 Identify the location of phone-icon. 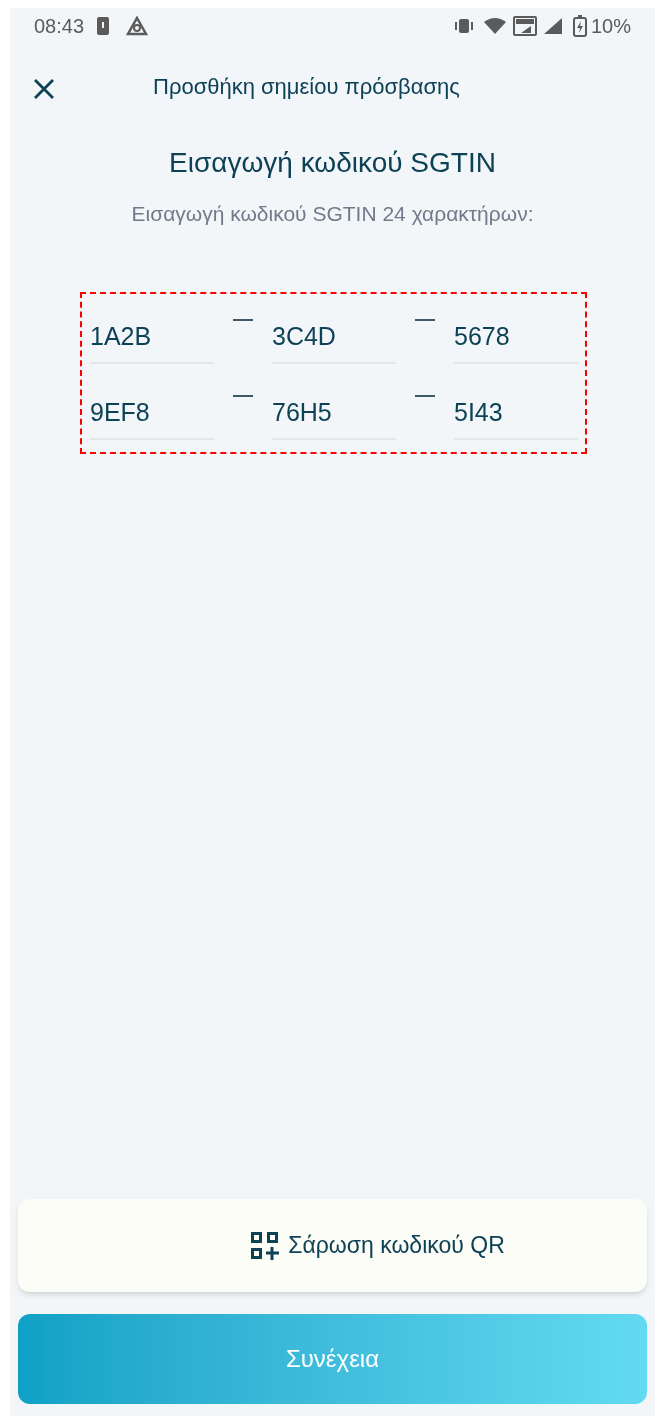
(103, 26).